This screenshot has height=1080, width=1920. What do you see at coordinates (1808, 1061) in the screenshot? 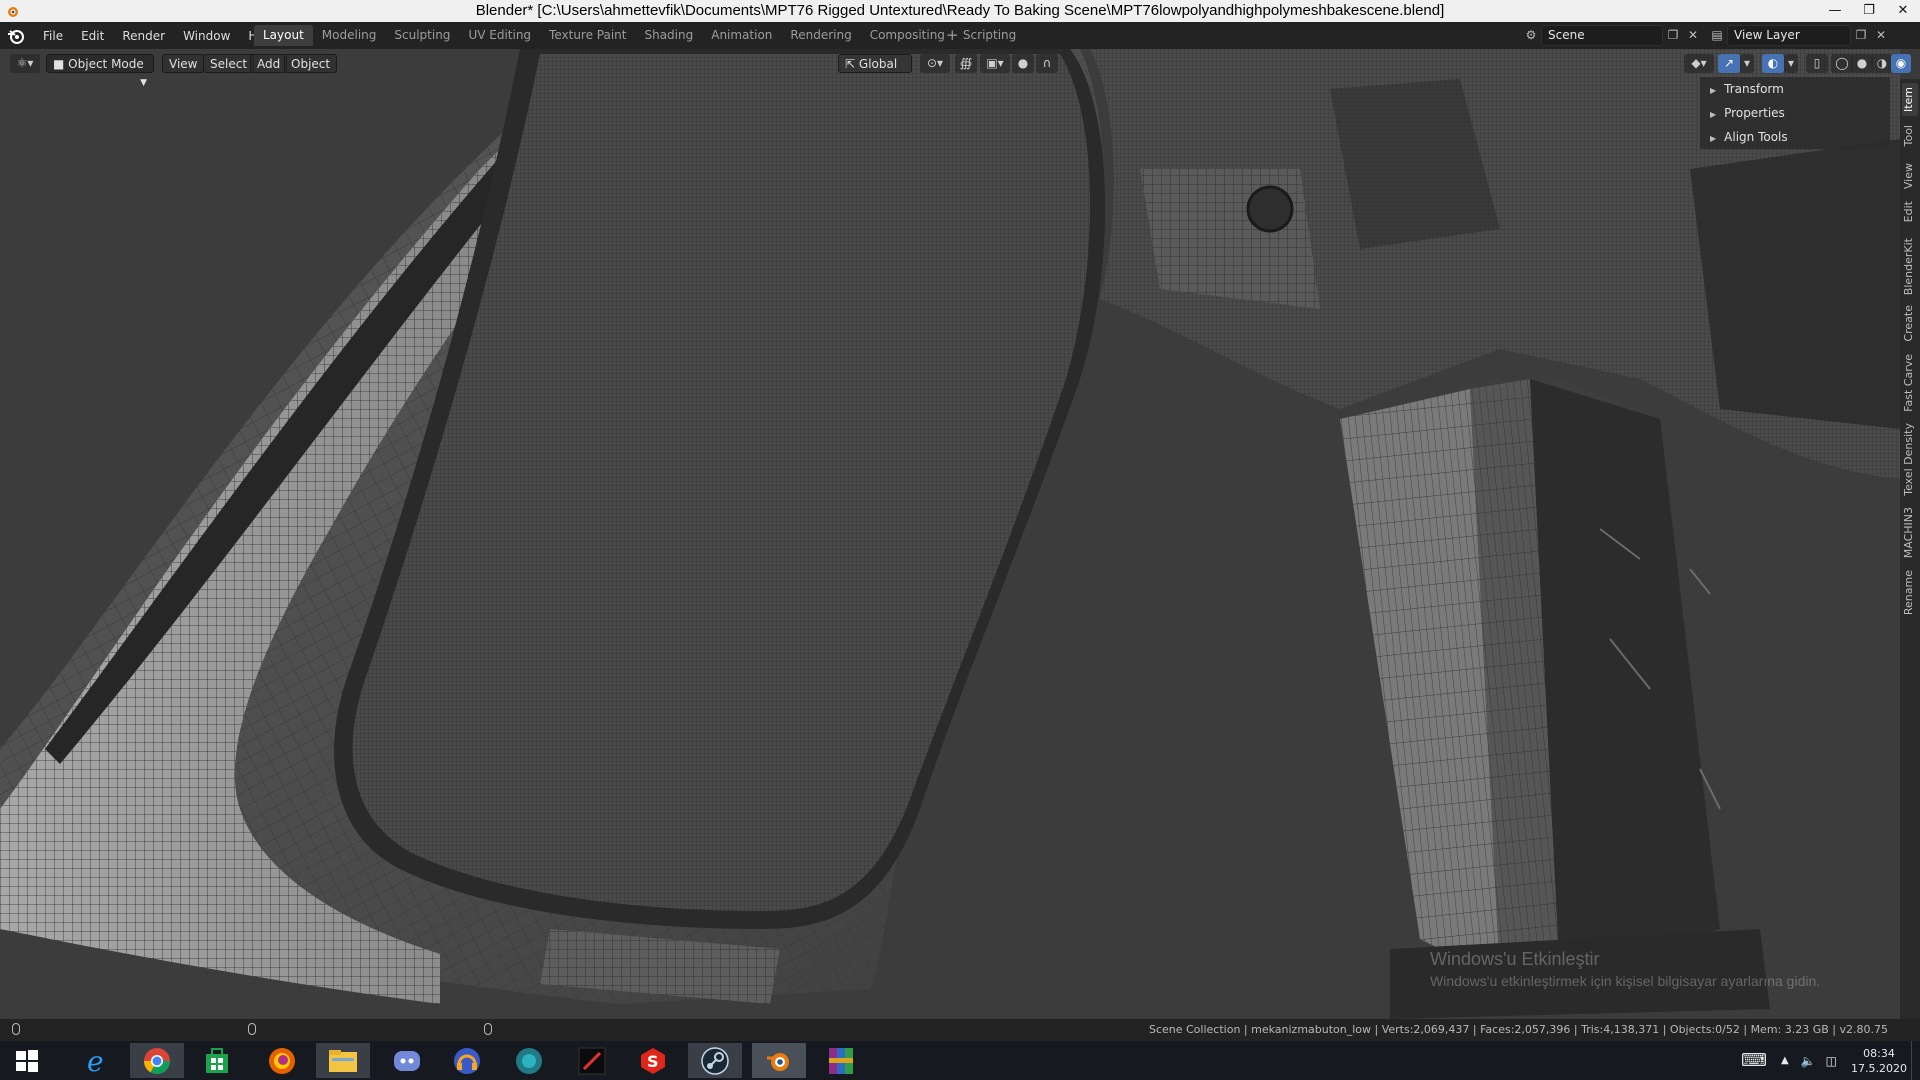
I see `volume-icon: 🔈` at bounding box center [1808, 1061].